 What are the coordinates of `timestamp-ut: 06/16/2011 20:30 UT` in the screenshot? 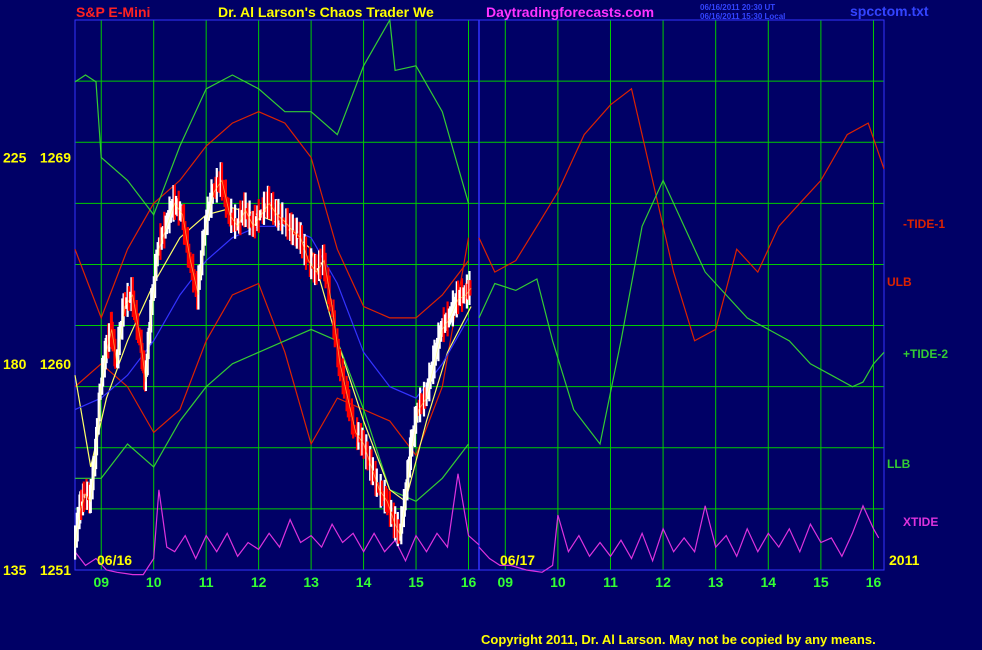 It's located at (737, 7).